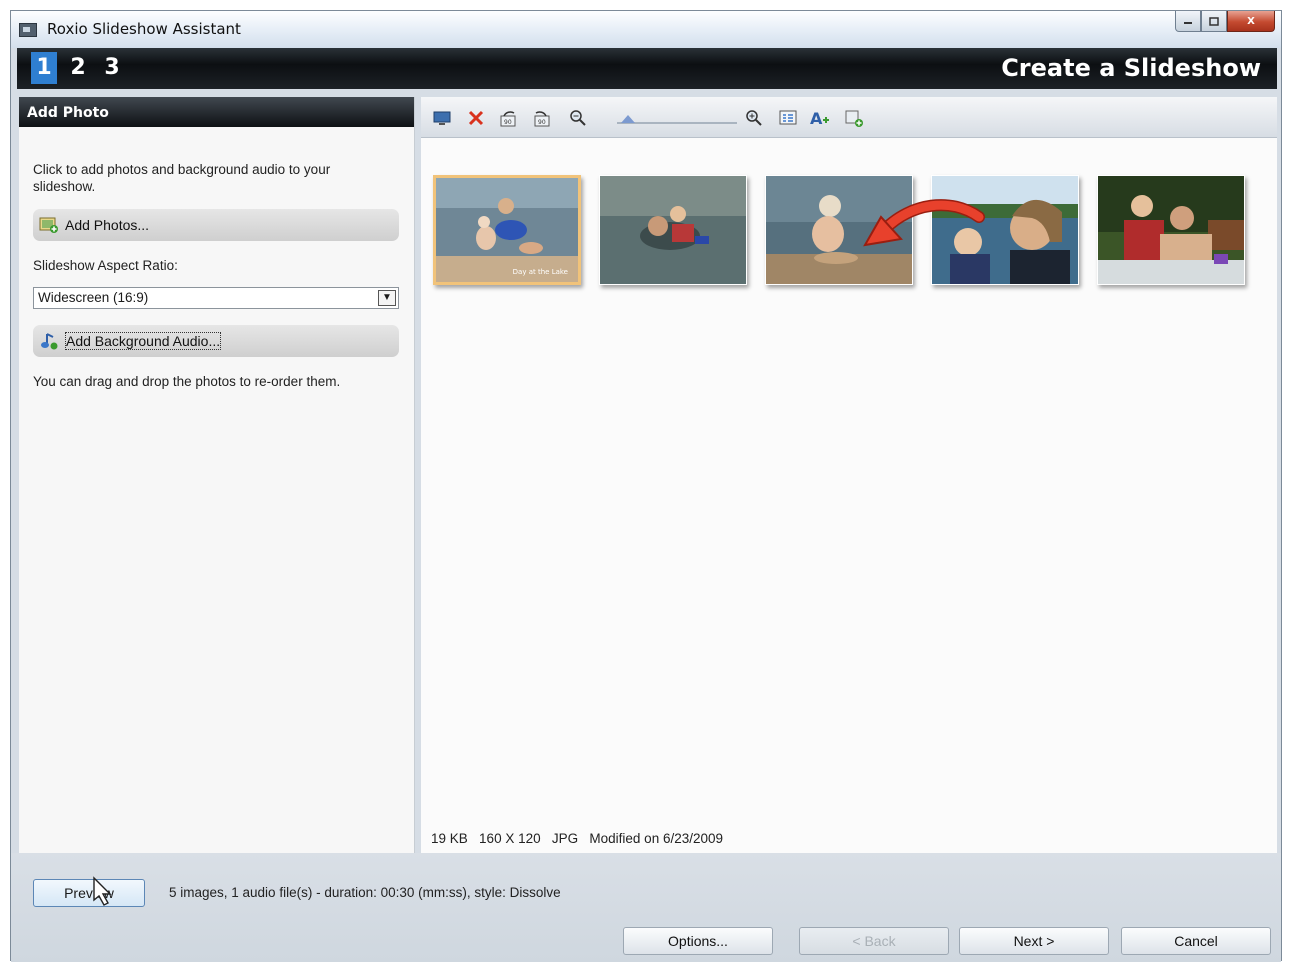 The height and width of the screenshot is (962, 1290). I want to click on next-button: Next >, so click(1034, 941).